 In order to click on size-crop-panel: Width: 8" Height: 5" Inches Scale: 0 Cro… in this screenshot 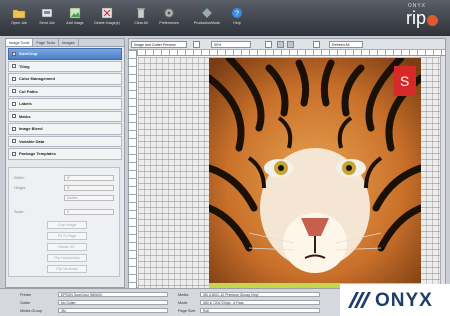, I will do `click(64, 222)`.